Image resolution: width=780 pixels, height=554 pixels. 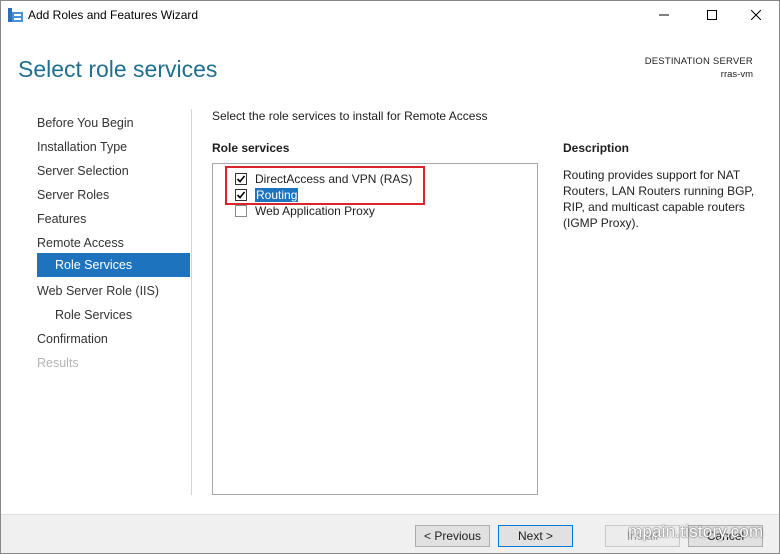 What do you see at coordinates (696, 531) in the screenshot?
I see `watermark: mpain.tistory.com` at bounding box center [696, 531].